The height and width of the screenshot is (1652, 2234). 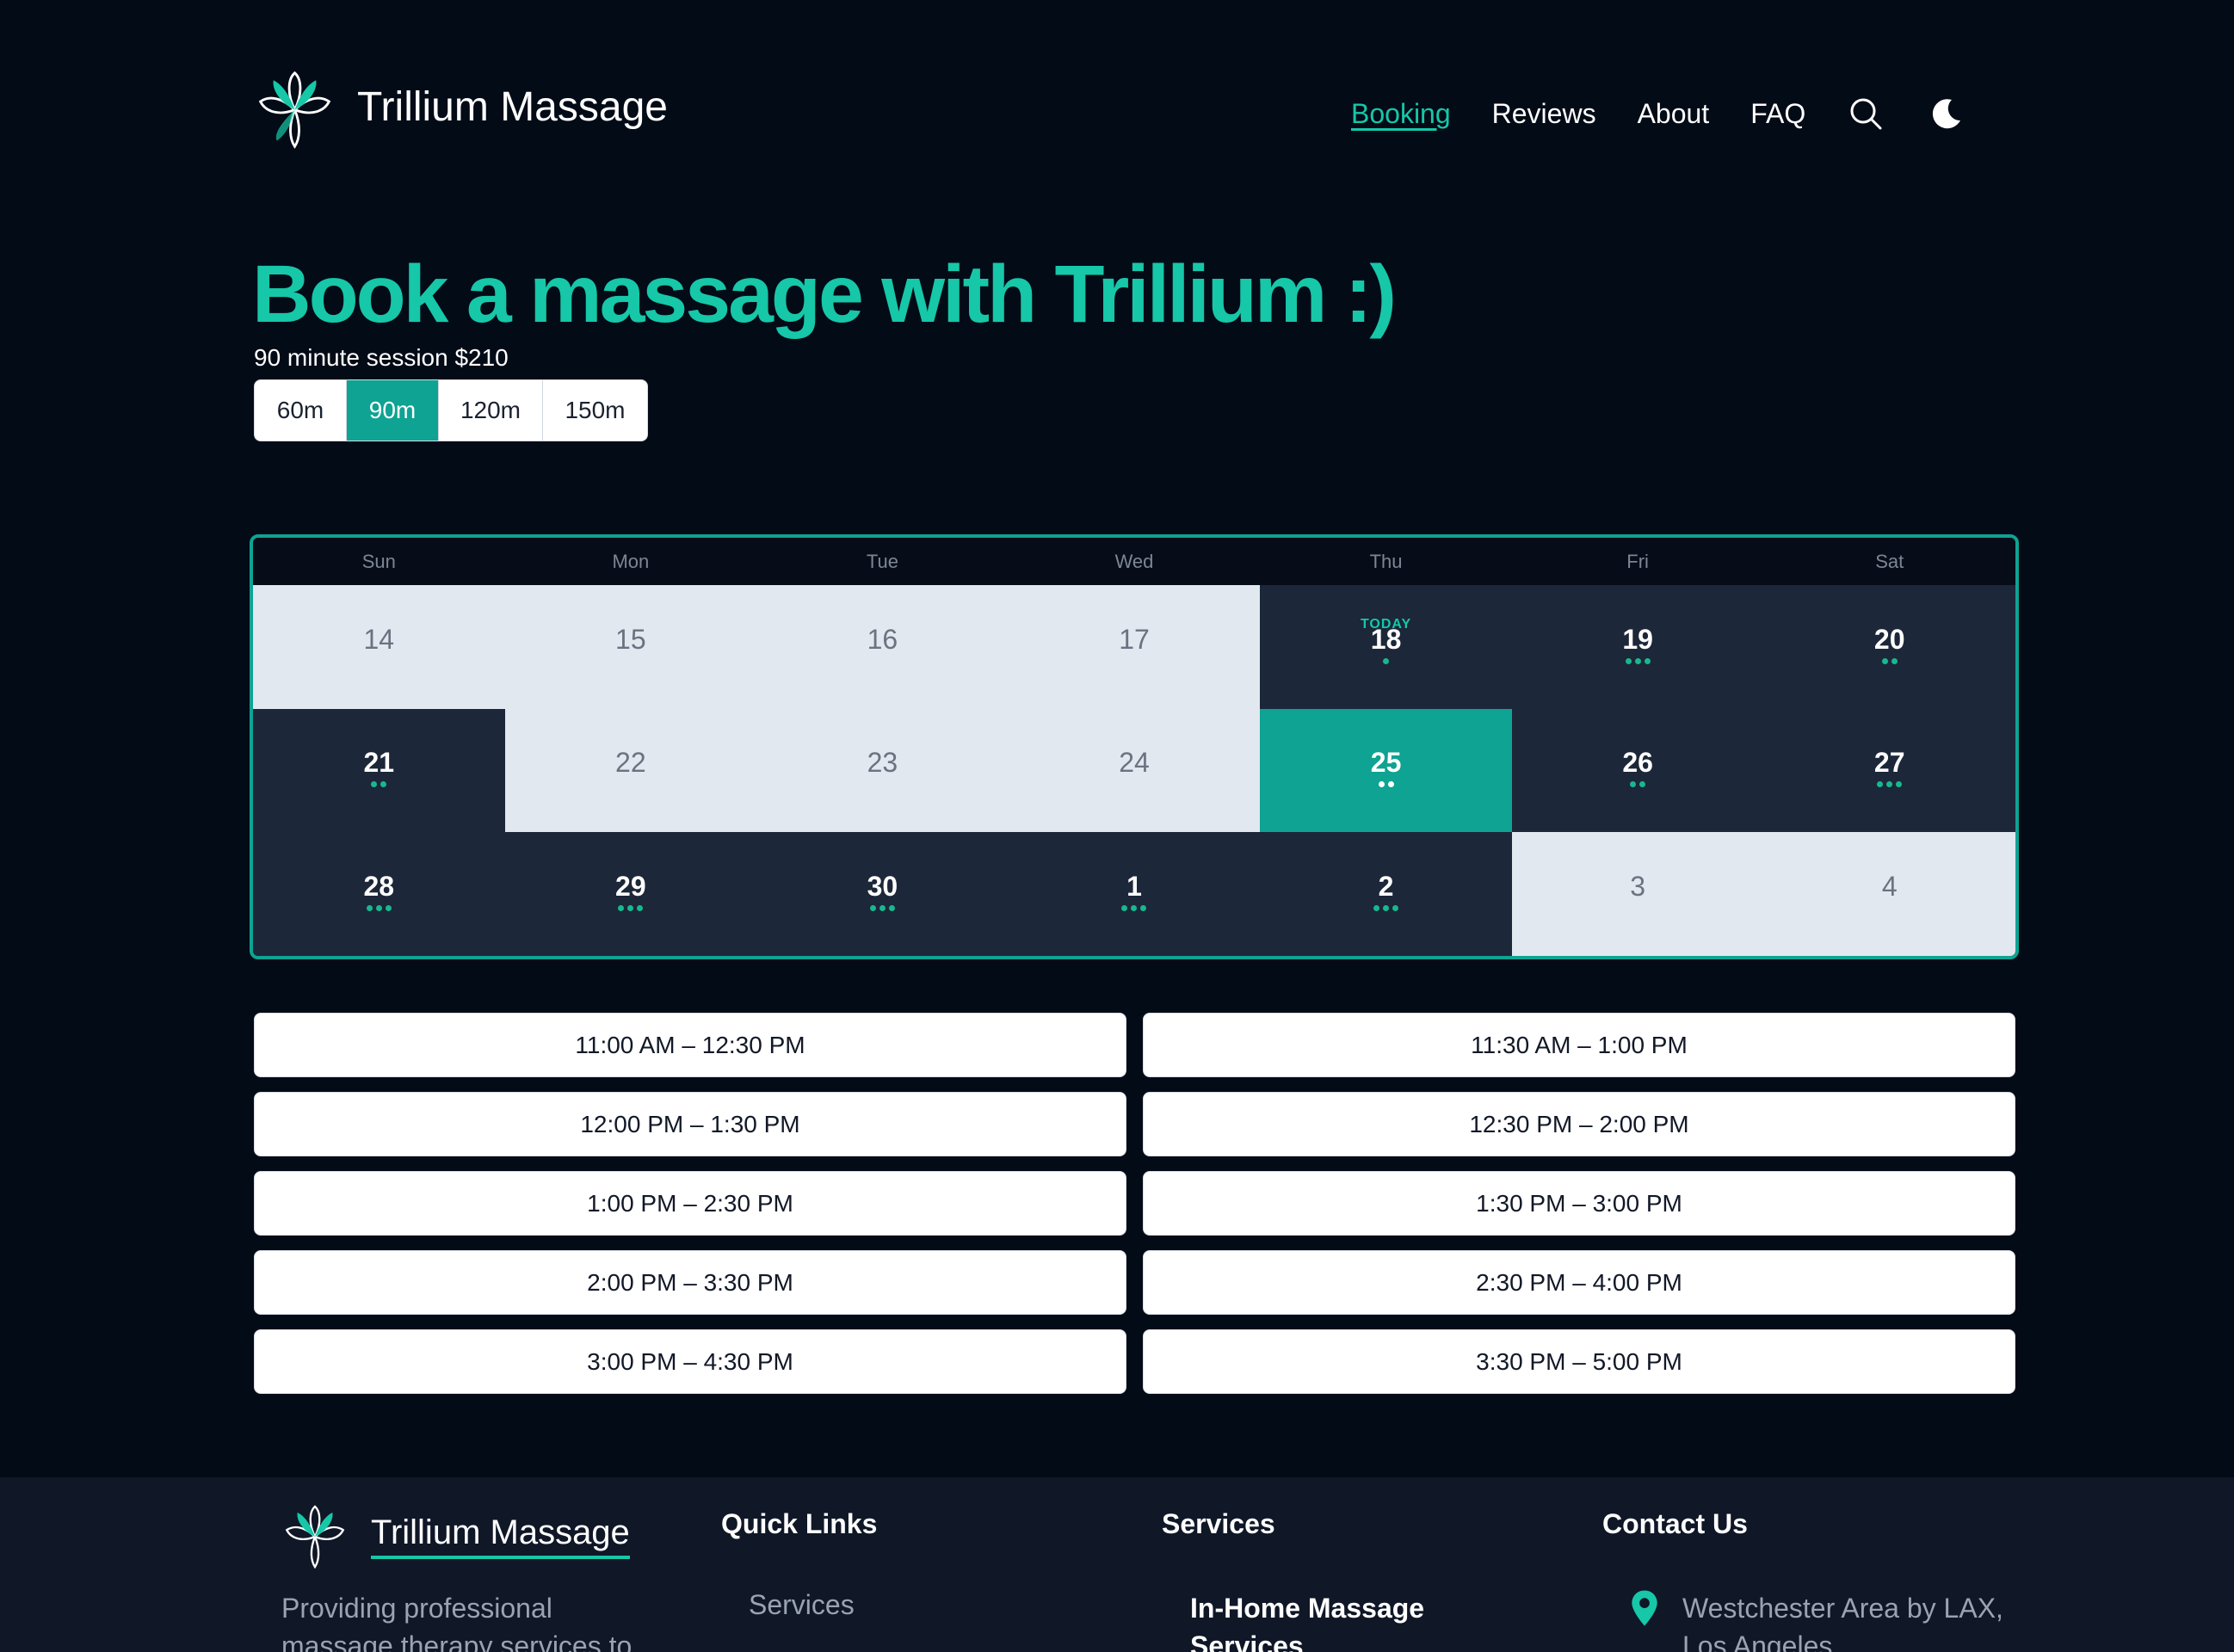 I want to click on duration-120m-button: 120m, so click(x=491, y=410).